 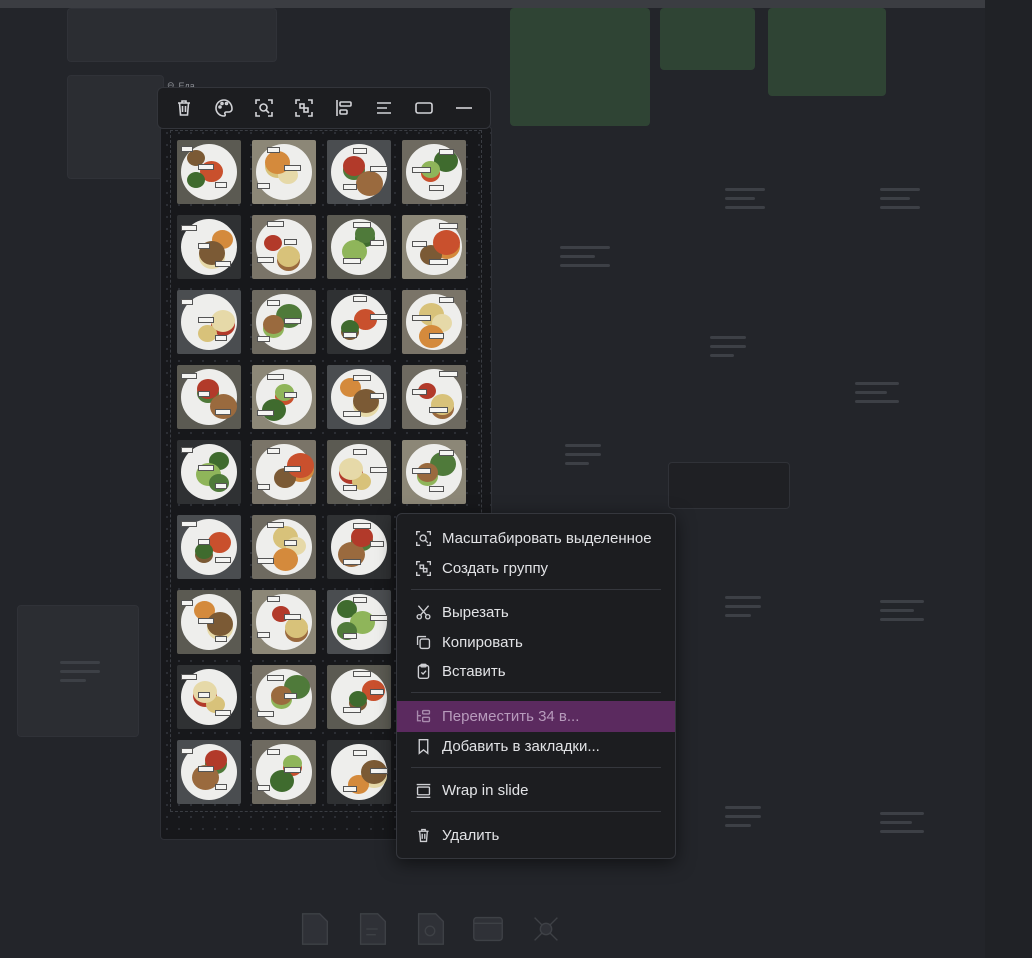 What do you see at coordinates (546, 929) in the screenshot?
I see `connect-icon` at bounding box center [546, 929].